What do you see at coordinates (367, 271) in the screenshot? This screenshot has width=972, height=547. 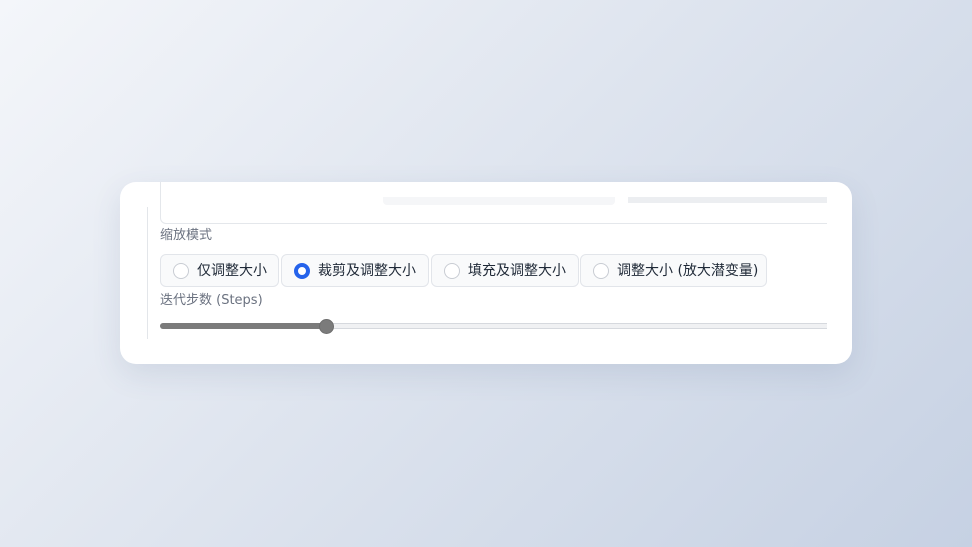 I see `radio-label: 裁剪及调整大小` at bounding box center [367, 271].